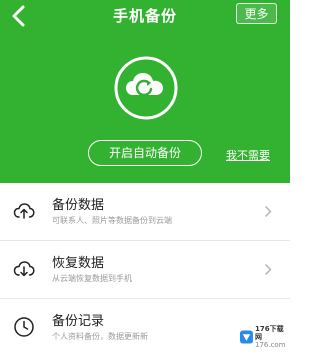 The height and width of the screenshot is (356, 320). What do you see at coordinates (112, 220) in the screenshot?
I see `list-item-desc: 可联系人、照片等数据备份到云端` at bounding box center [112, 220].